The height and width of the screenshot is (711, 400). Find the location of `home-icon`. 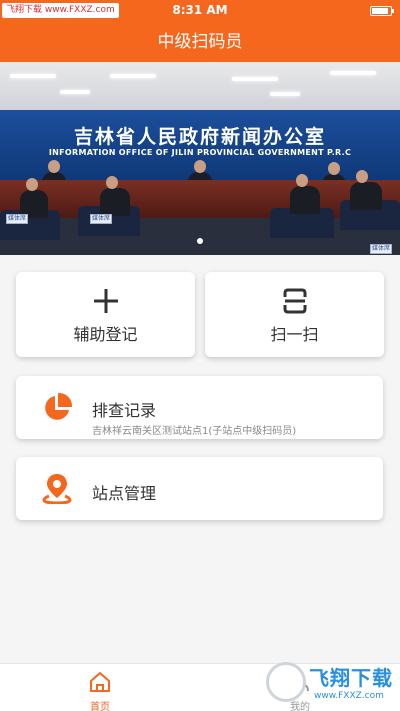

home-icon is located at coordinates (100, 682).